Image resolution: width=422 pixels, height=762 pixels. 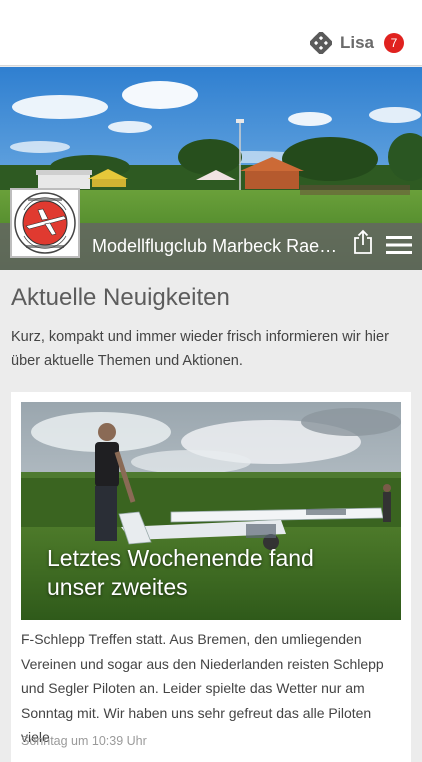 I want to click on hamburger-menu-icon, so click(x=399, y=245).